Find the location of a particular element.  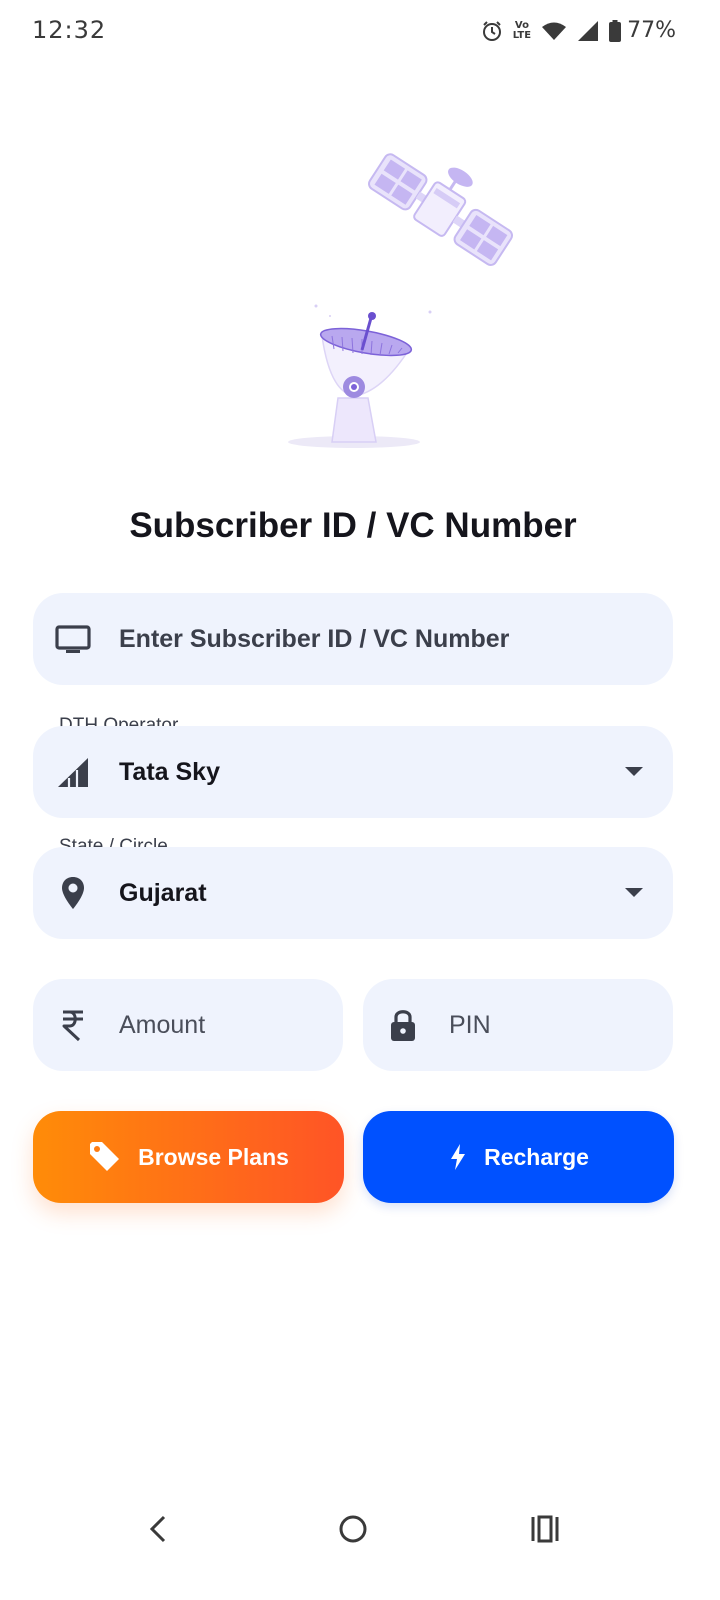

back-button is located at coordinates (158, 1529).